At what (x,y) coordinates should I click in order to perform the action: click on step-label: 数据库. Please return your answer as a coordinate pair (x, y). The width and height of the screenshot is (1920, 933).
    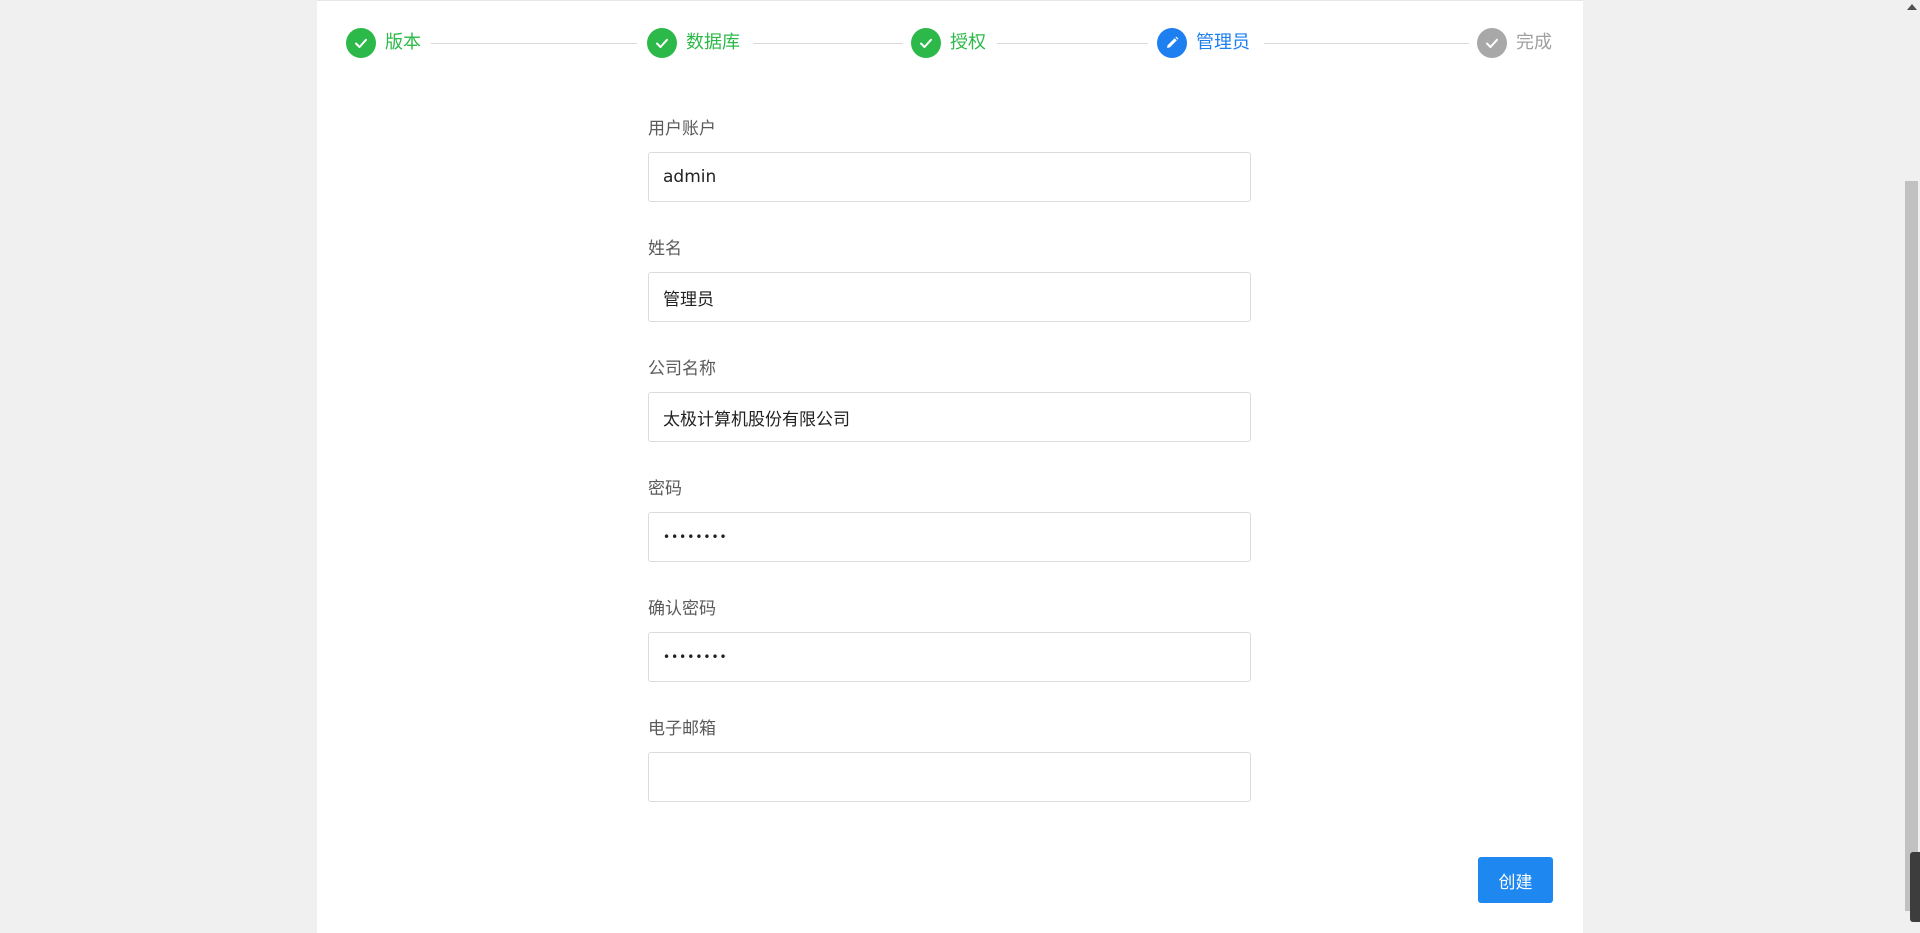
    Looking at the image, I should click on (713, 42).